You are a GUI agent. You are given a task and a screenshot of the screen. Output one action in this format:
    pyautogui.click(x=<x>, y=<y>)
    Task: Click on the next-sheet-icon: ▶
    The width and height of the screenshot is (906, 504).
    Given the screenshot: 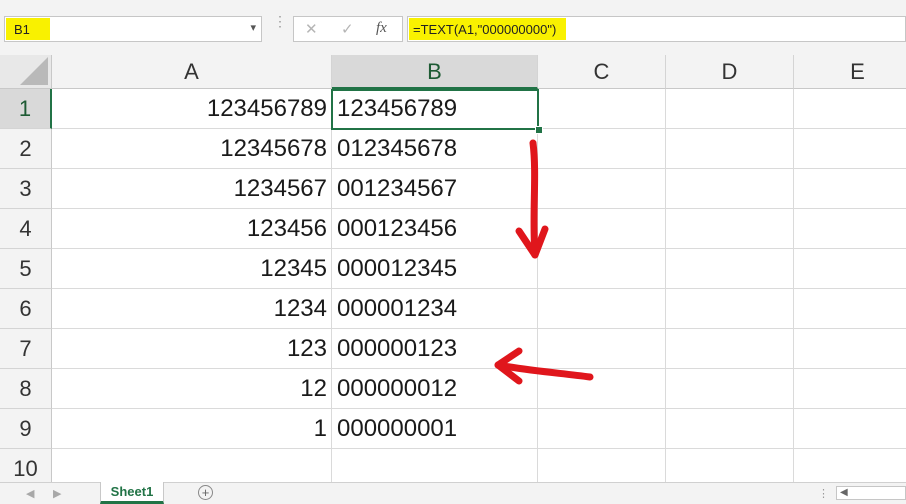 What is the action you would take?
    pyautogui.click(x=57, y=493)
    